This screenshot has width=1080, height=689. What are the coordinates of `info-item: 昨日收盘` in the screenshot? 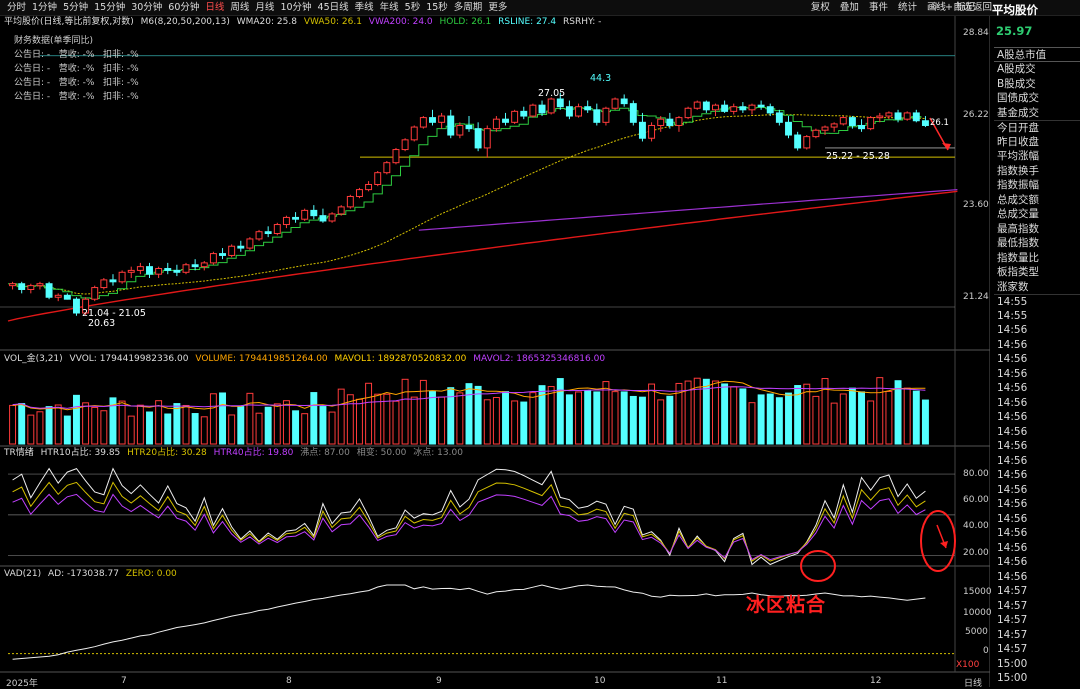 It's located at (1037, 142).